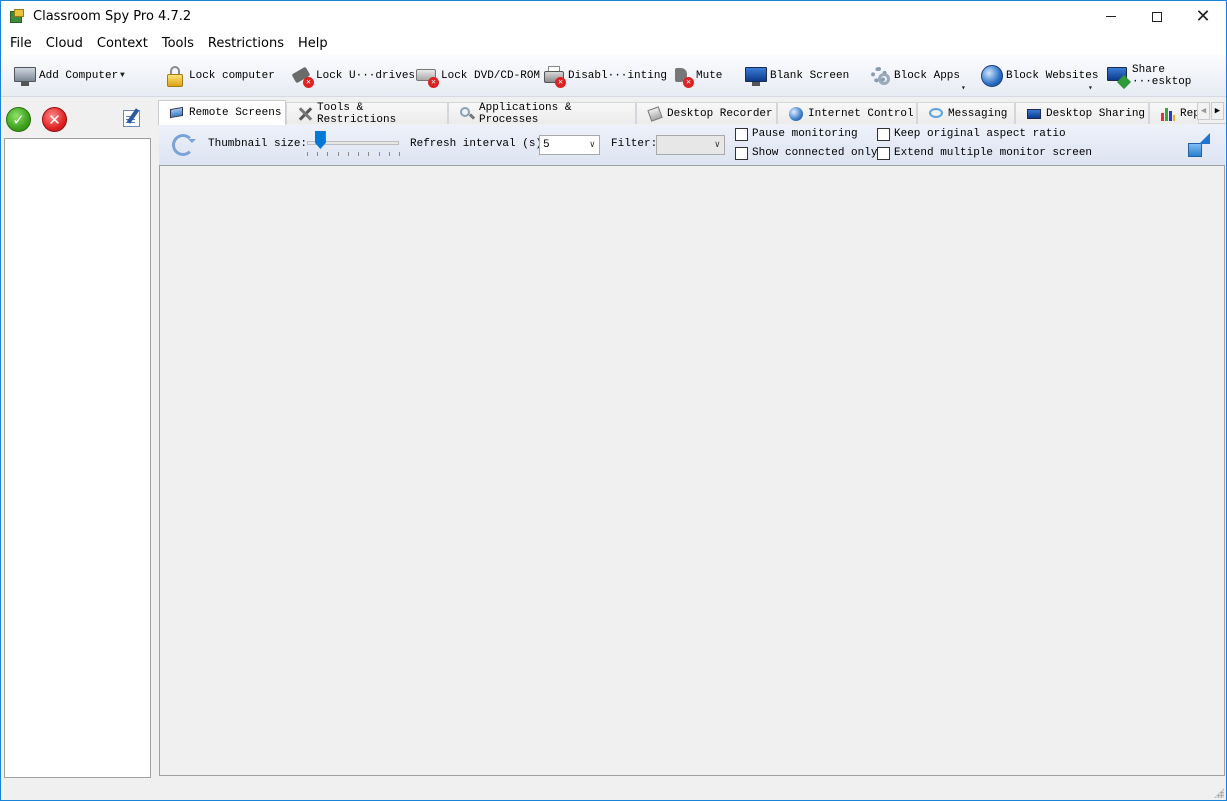 The width and height of the screenshot is (1227, 801). I want to click on title-bar: Classroom Spy Pro 4.7.2 ✕, so click(613, 16).